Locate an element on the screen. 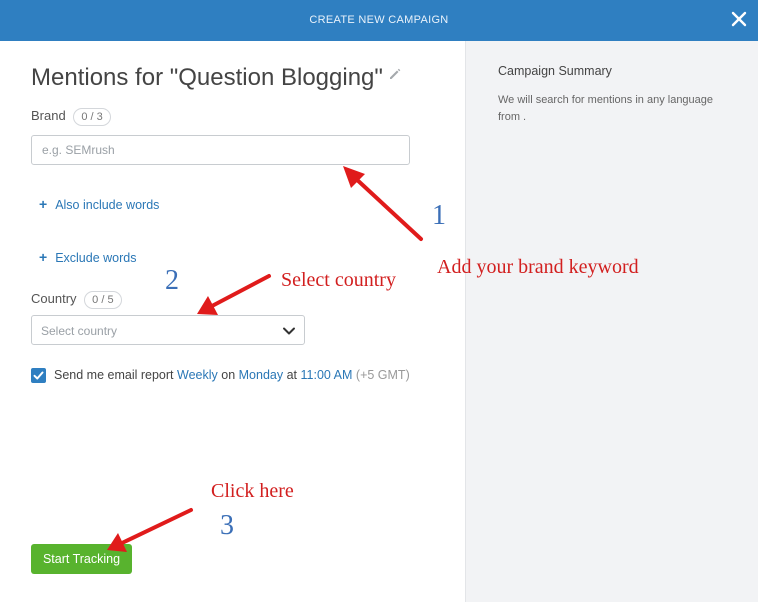 This screenshot has width=758, height=602. annotation-number-2: 2 is located at coordinates (172, 280).